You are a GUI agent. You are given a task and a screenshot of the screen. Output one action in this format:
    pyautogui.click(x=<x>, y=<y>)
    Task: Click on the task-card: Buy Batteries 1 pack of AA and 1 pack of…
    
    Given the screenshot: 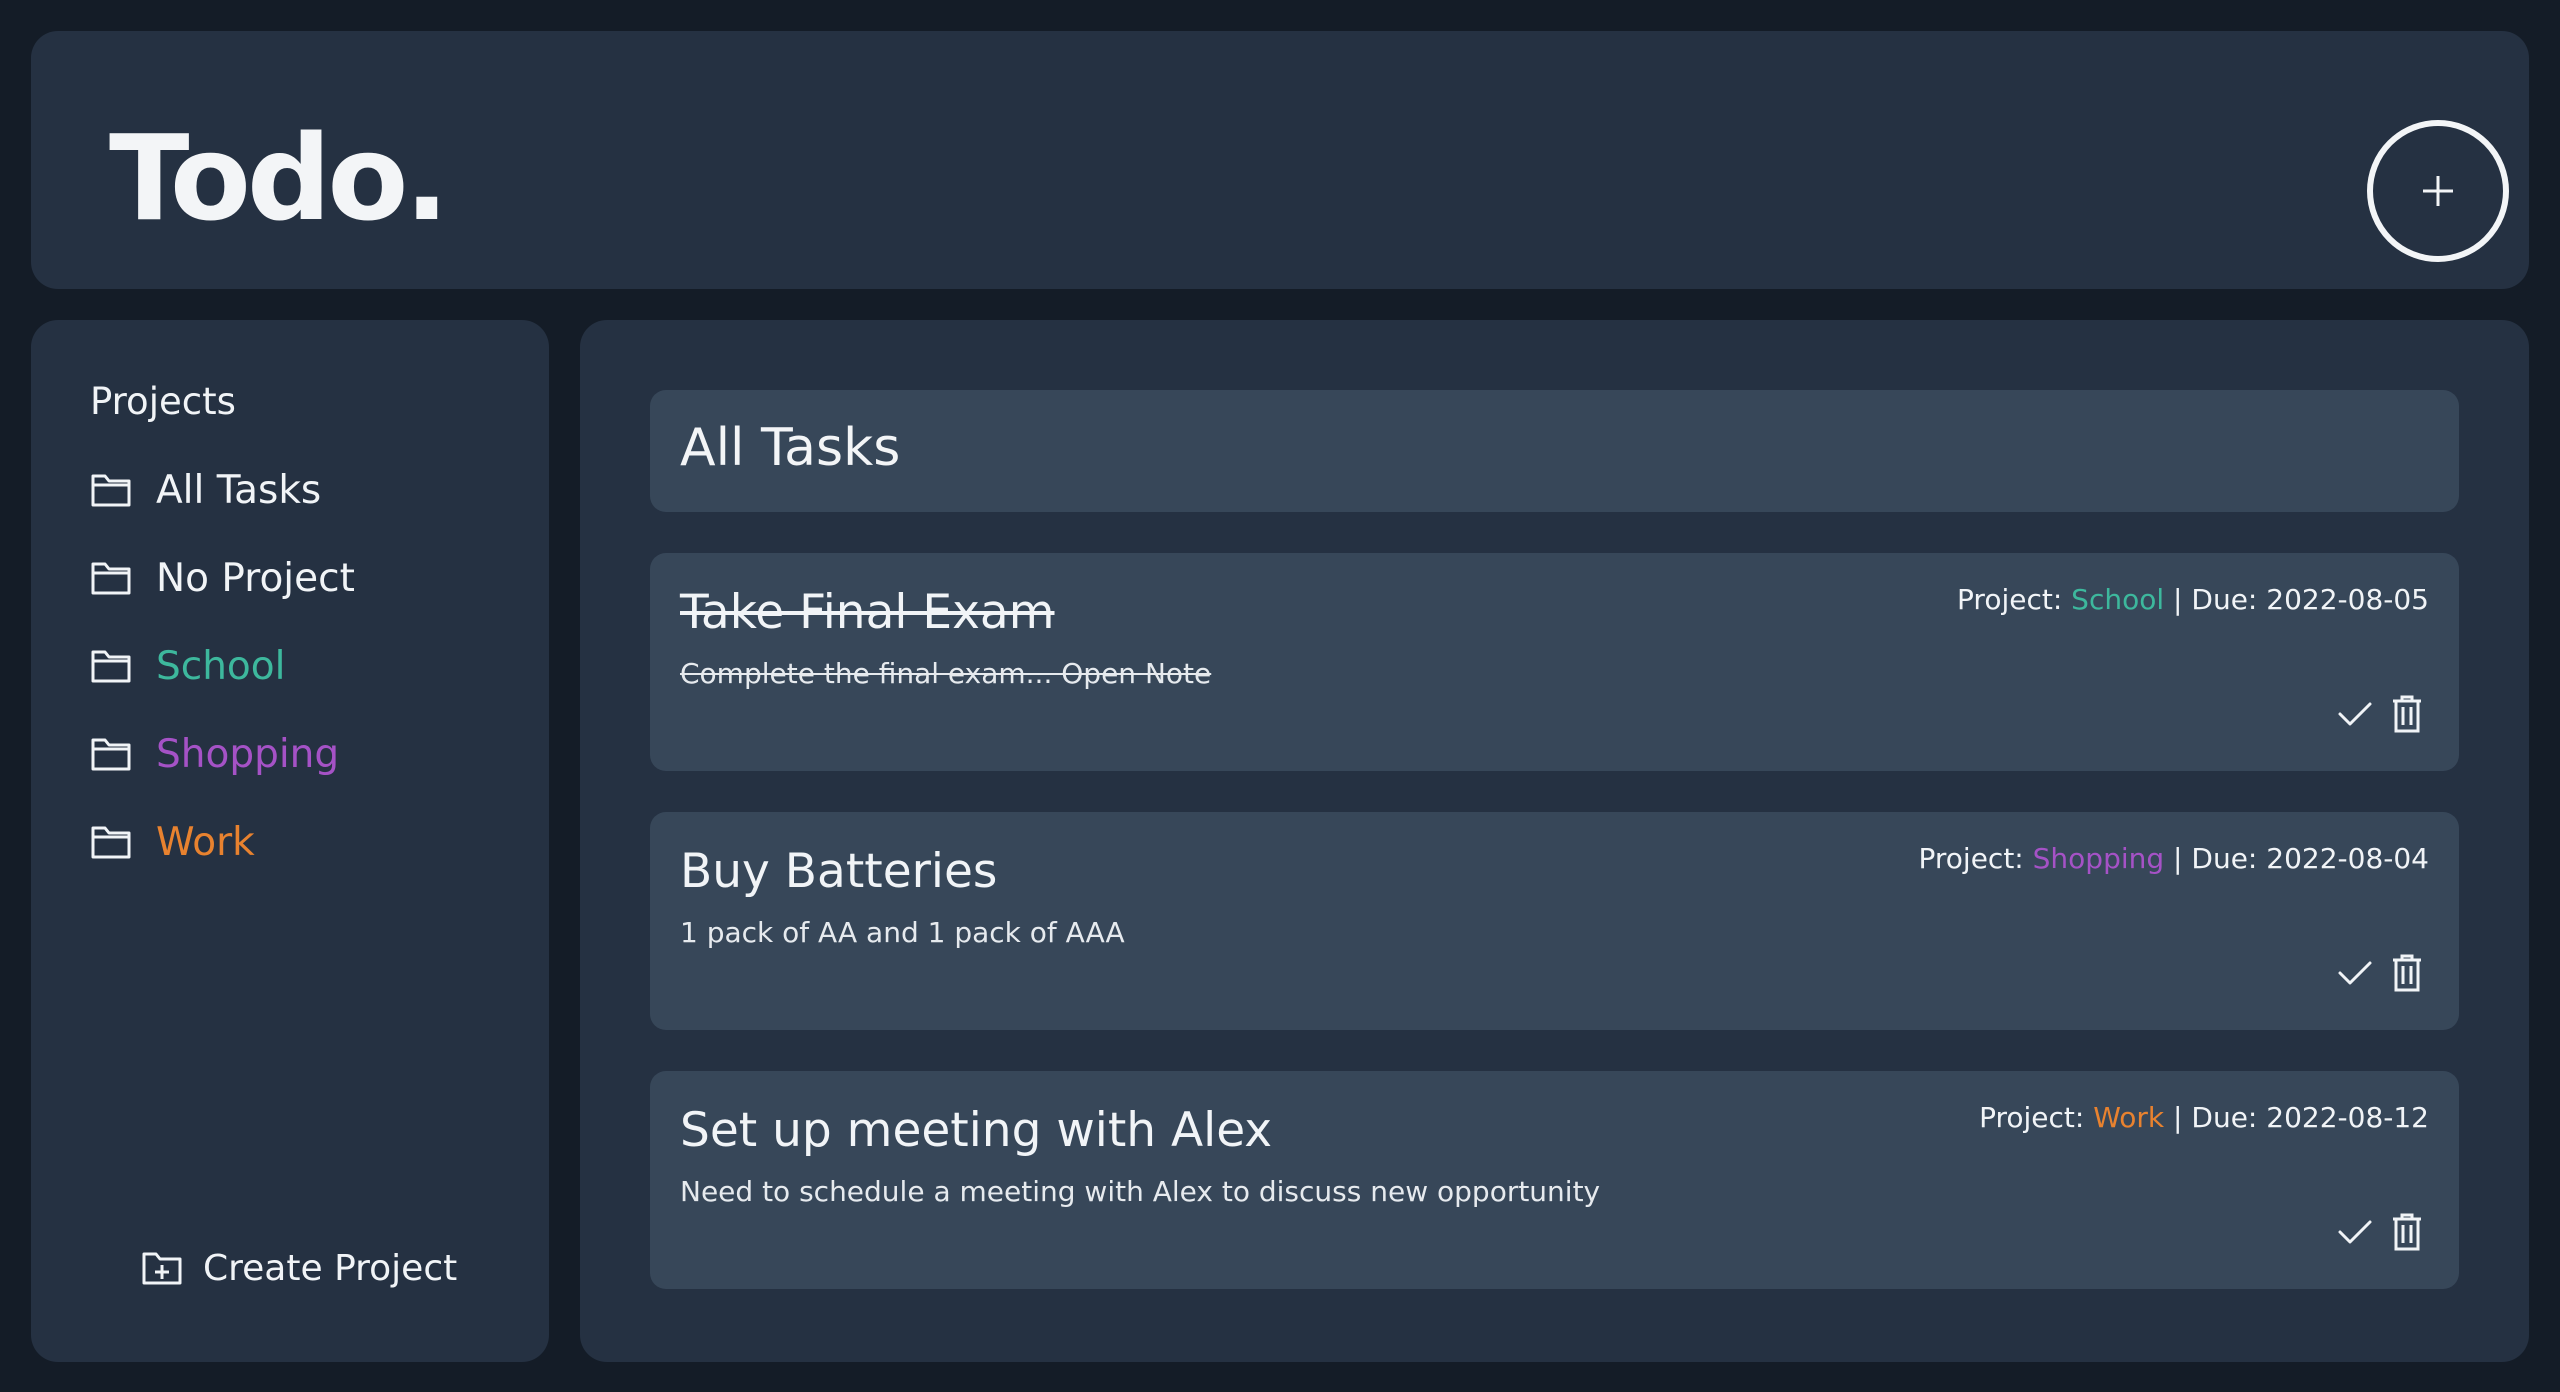 What is the action you would take?
    pyautogui.click(x=1554, y=921)
    